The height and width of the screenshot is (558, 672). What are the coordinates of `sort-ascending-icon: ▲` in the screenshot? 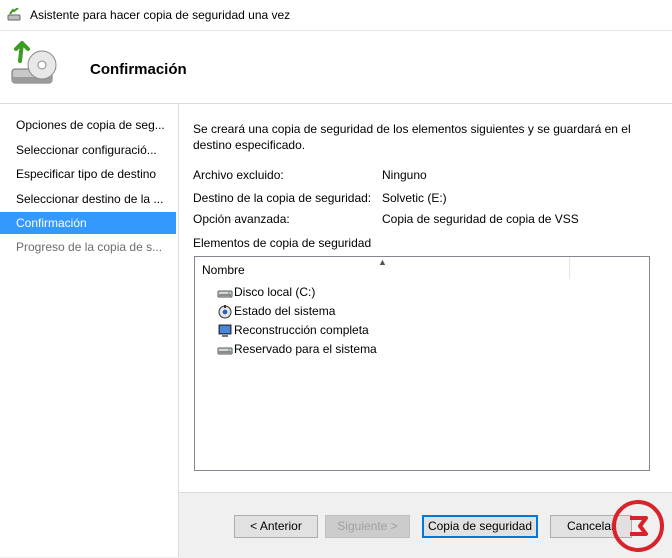 It's located at (382, 262).